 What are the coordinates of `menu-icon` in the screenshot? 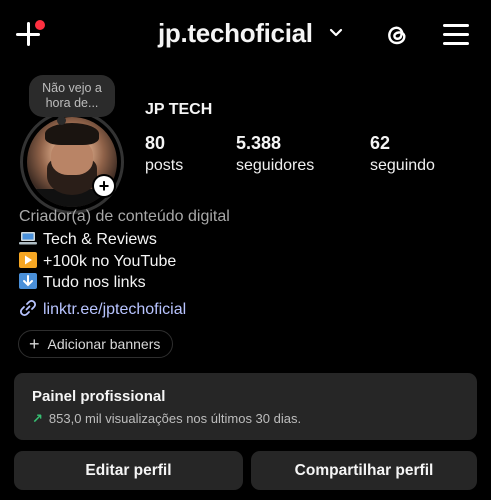 It's located at (456, 25).